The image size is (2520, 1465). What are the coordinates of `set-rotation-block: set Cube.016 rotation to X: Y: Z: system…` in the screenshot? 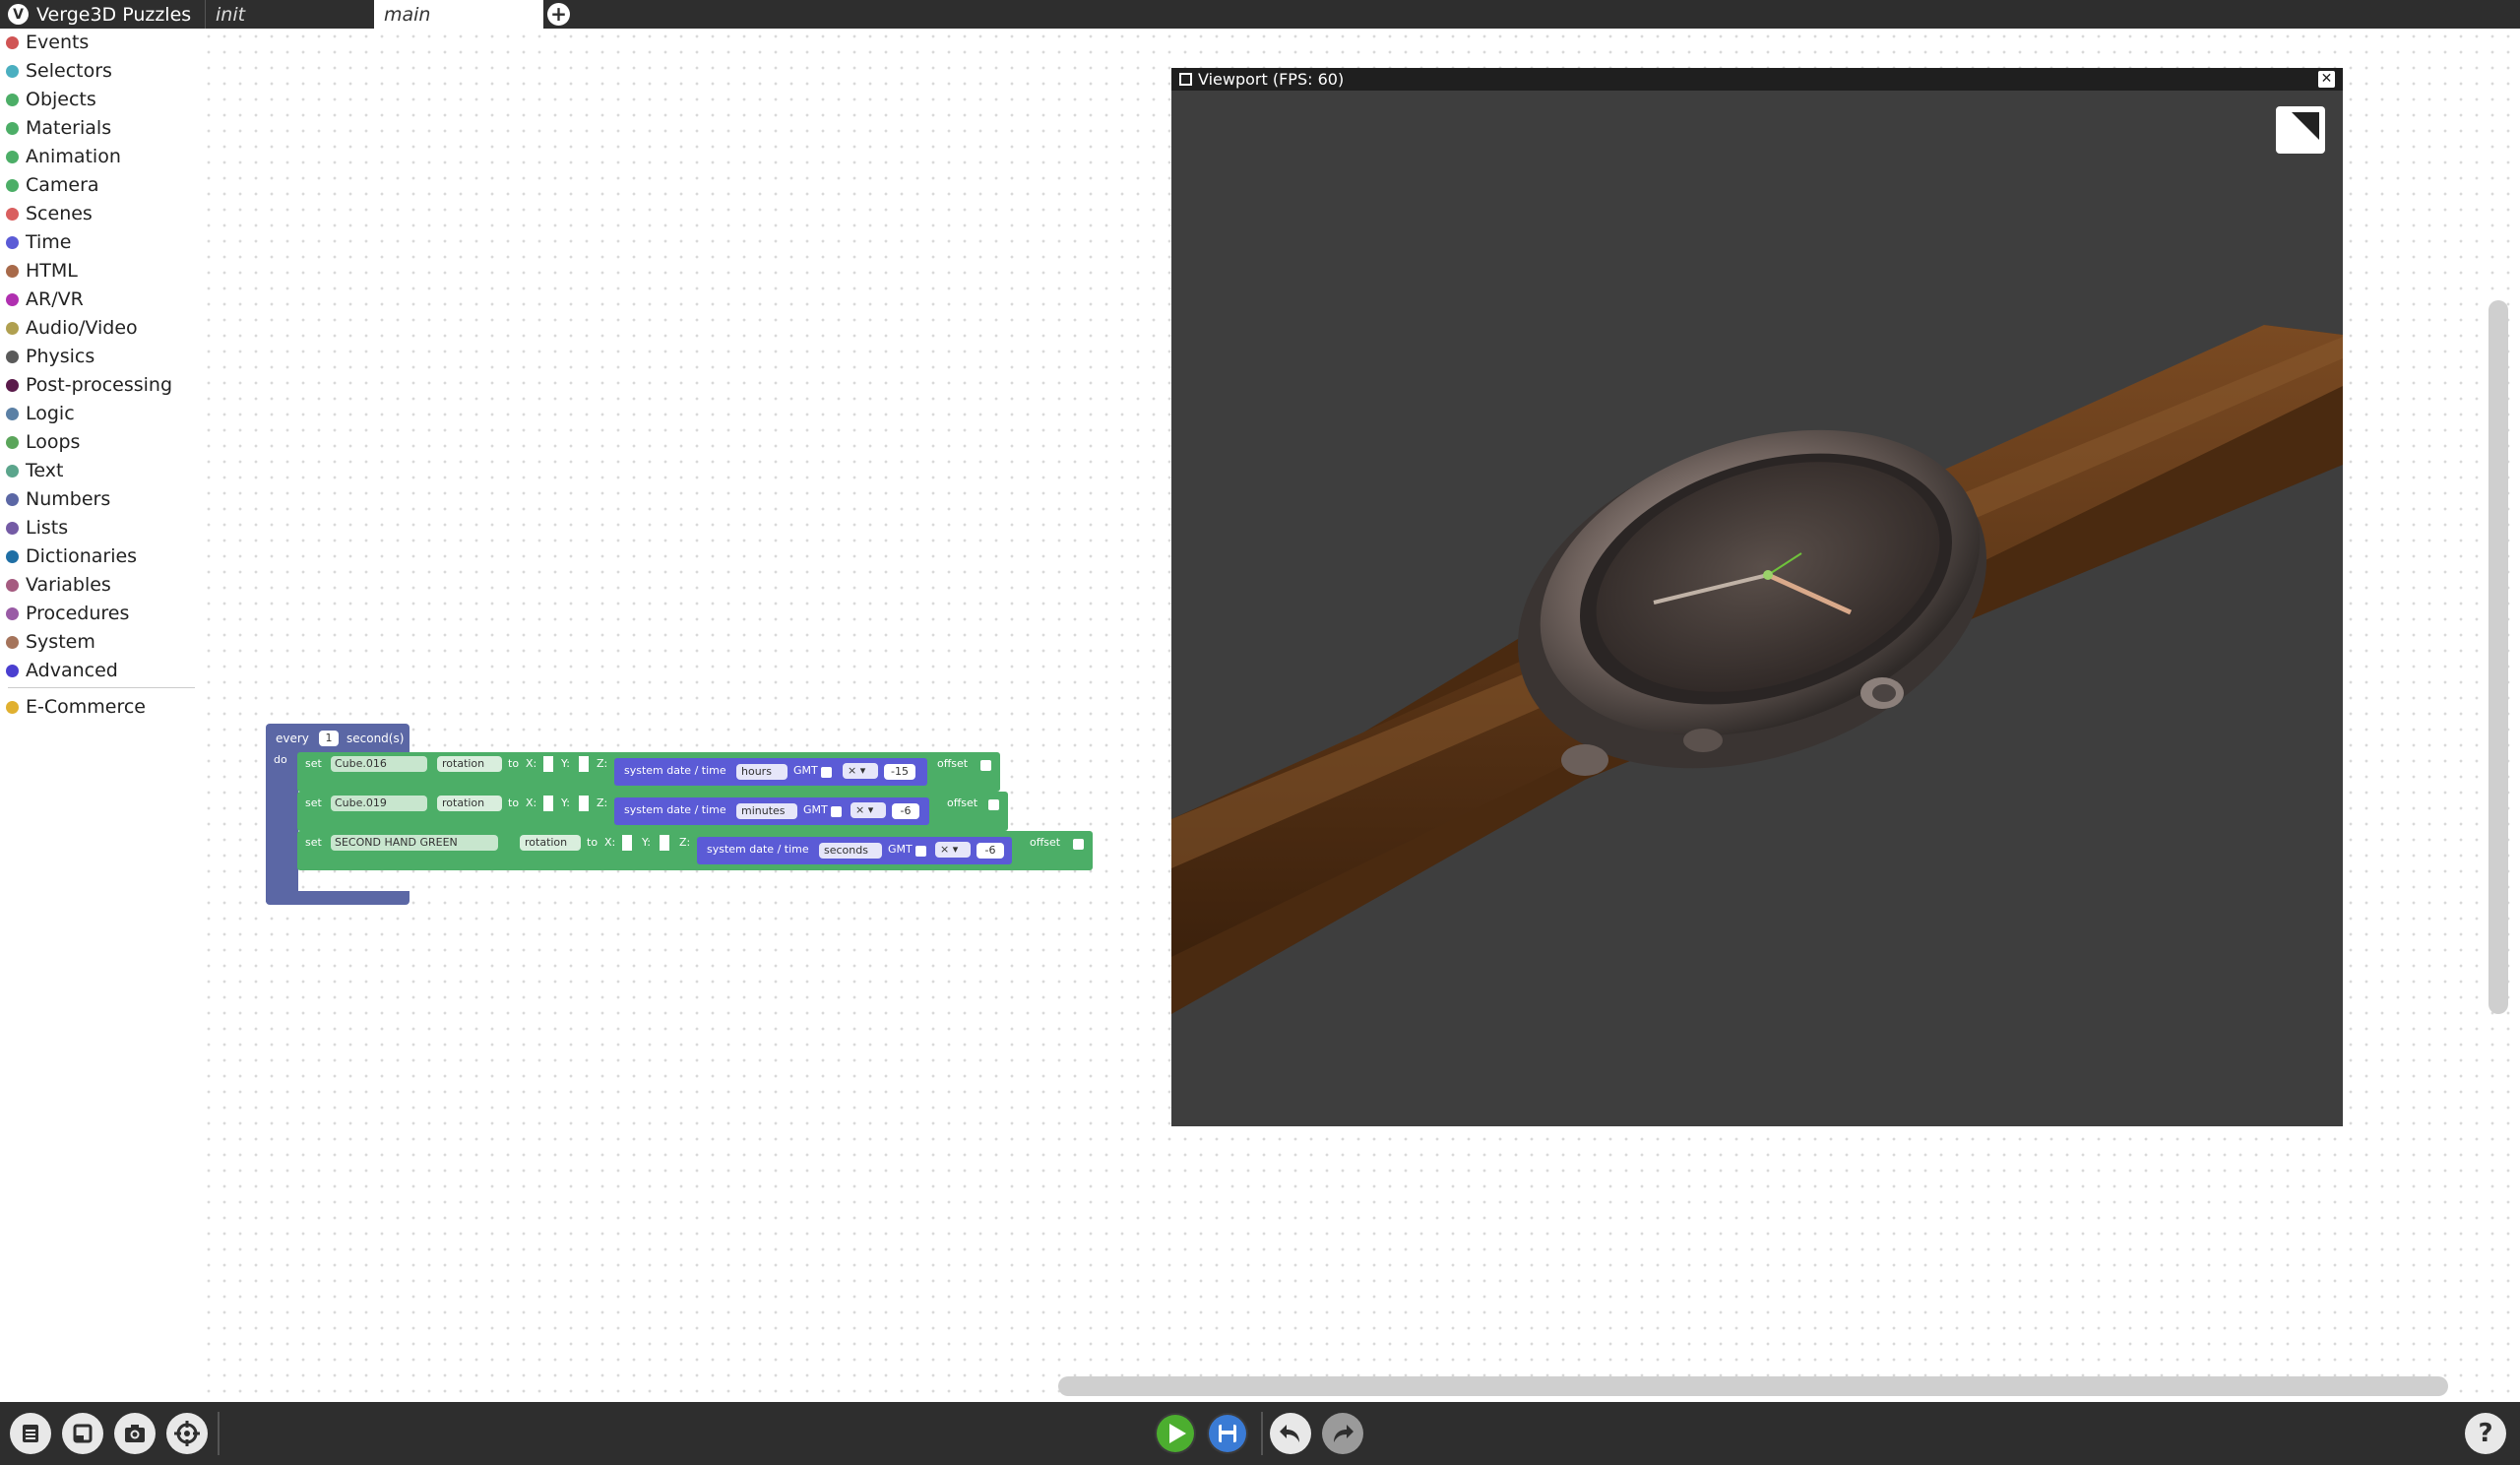 It's located at (648, 772).